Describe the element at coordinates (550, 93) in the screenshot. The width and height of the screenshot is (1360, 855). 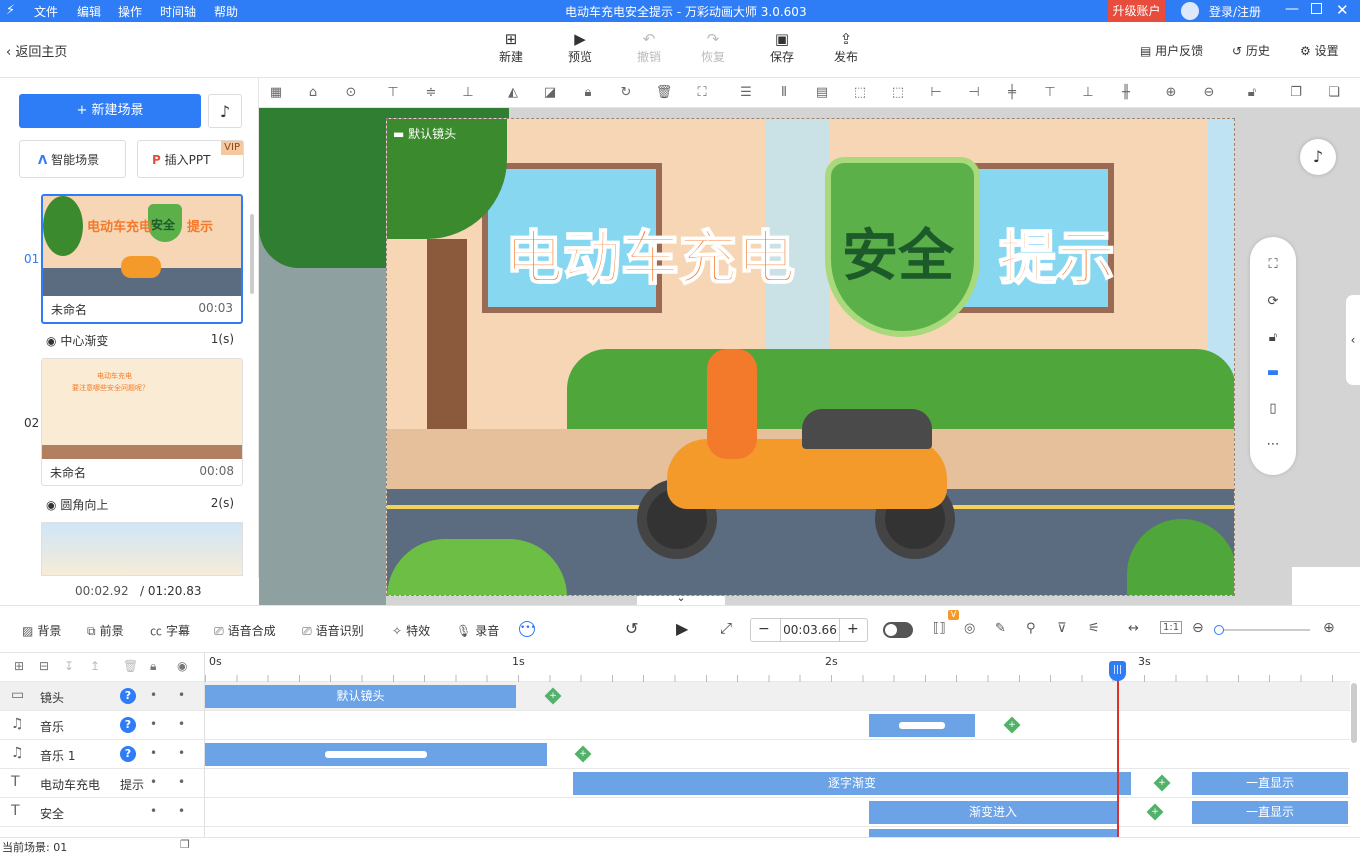
I see `skew-icon: ◪` at that location.